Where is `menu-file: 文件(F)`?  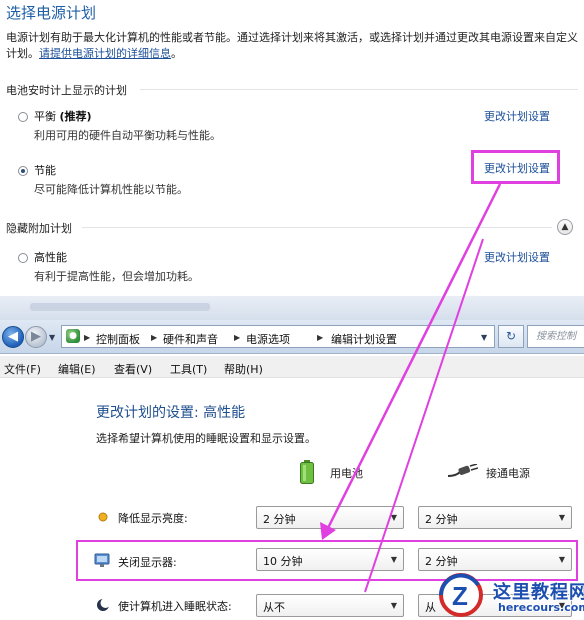
menu-file: 文件(F) is located at coordinates (22, 369).